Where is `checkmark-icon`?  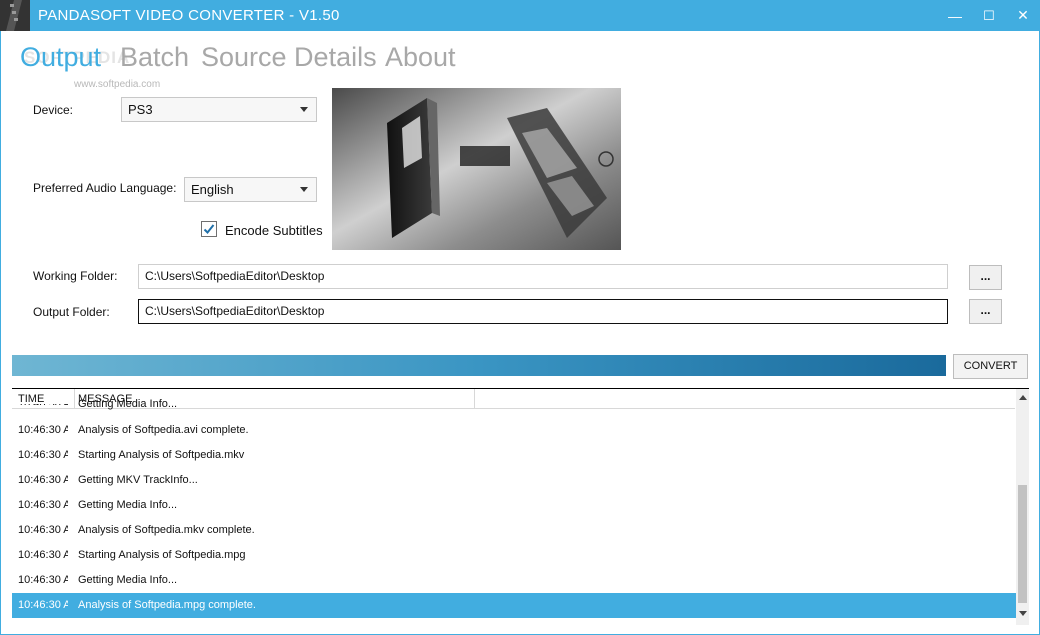
checkmark-icon is located at coordinates (209, 229).